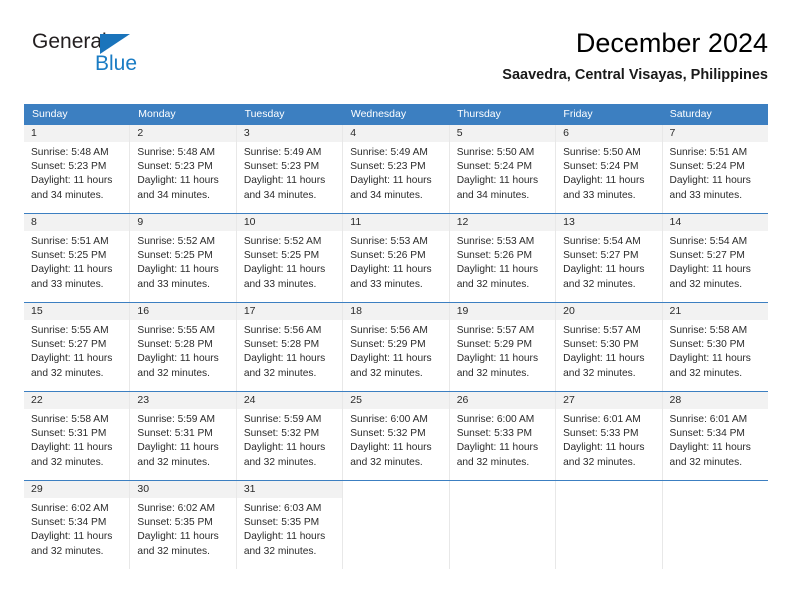 This screenshot has width=792, height=612. I want to click on sunrise-text: Sunrise: 5:51 AM, so click(708, 152).